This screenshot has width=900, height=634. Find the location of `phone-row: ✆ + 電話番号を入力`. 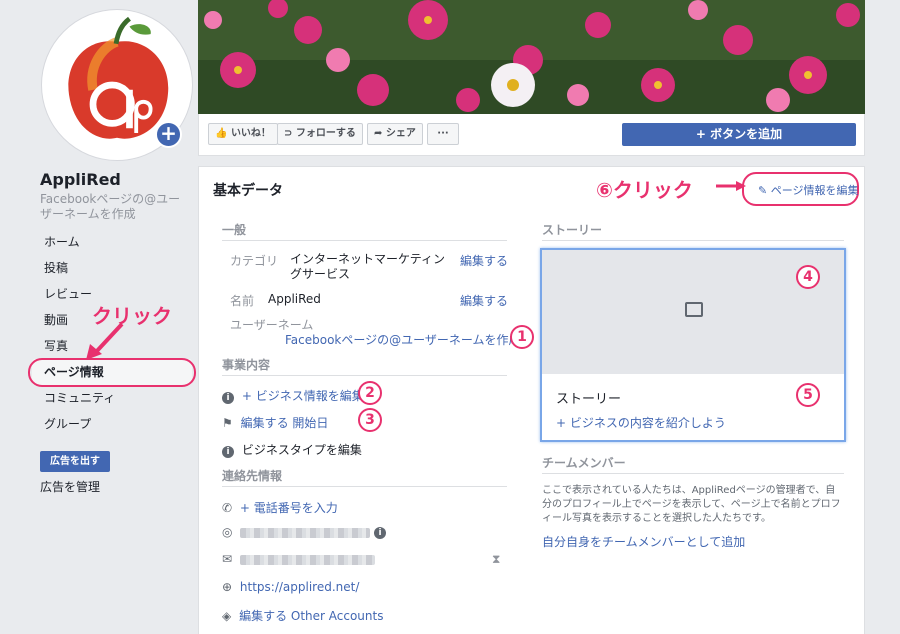

phone-row: ✆ + 電話番号を入力 is located at coordinates (280, 507).